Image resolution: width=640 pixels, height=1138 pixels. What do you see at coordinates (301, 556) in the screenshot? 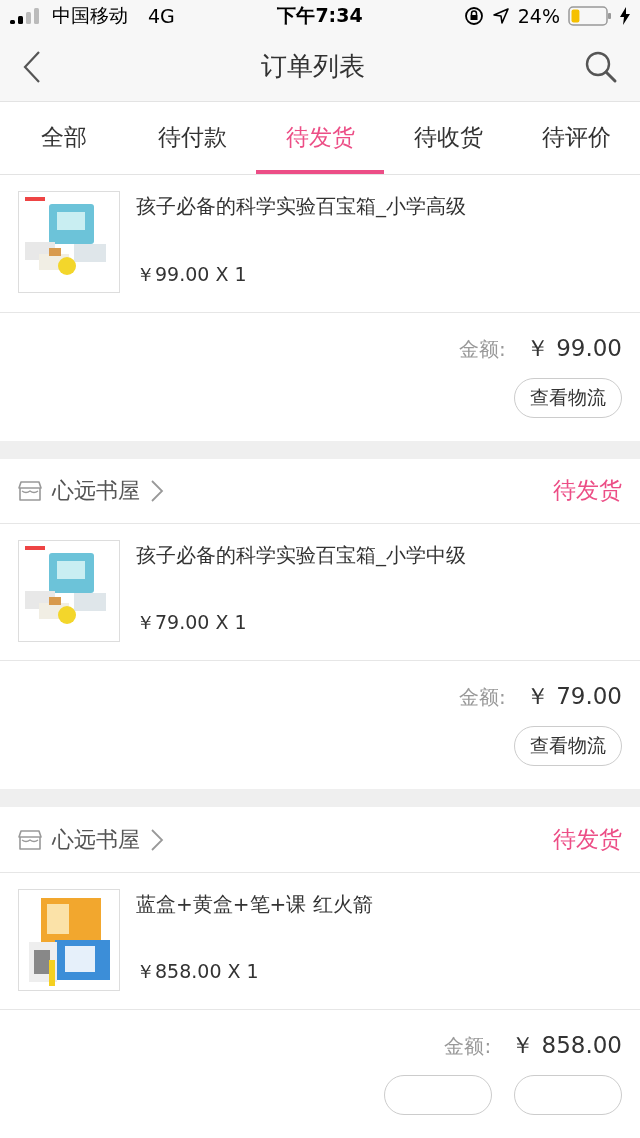
I see `product-name: 孩子必备的科学实验百宝箱_小学中级` at bounding box center [301, 556].